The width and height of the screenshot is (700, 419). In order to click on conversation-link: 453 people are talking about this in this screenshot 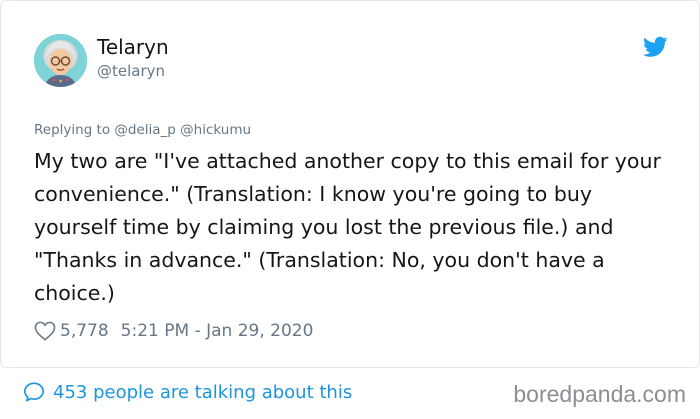, I will do `click(187, 392)`.